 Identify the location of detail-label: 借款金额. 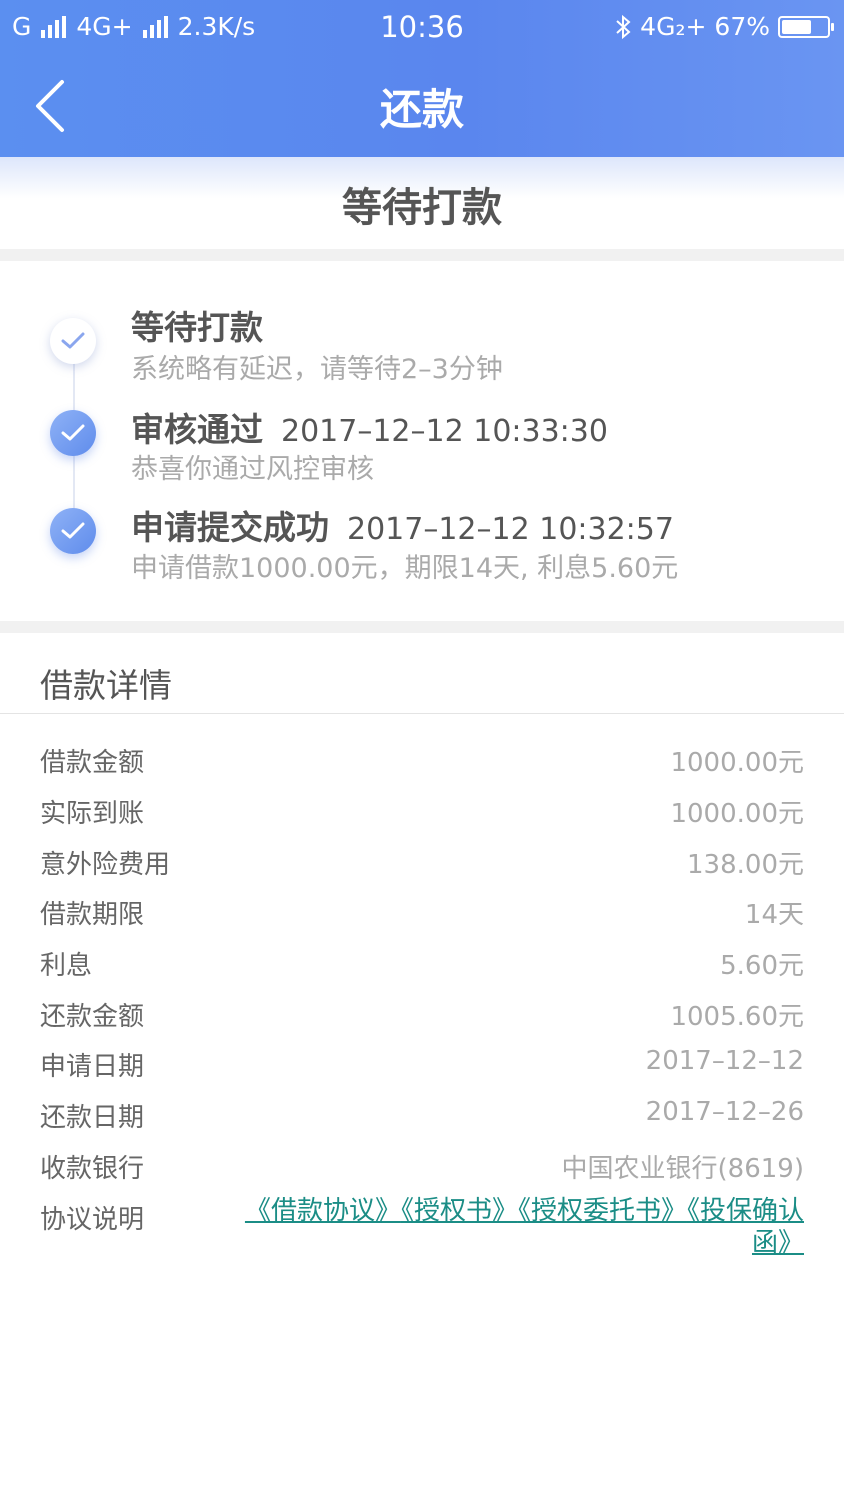
(92, 763).